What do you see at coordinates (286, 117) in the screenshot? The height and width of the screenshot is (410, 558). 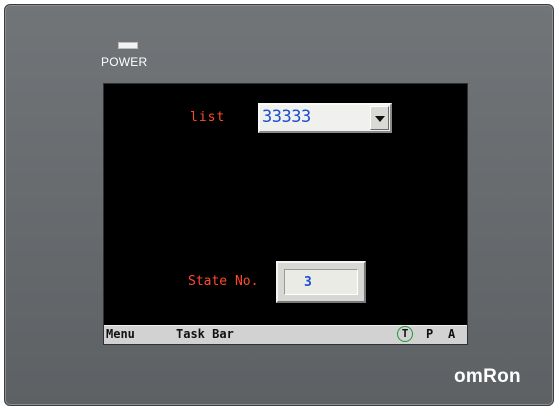 I see `list-selected-value: 33333` at bounding box center [286, 117].